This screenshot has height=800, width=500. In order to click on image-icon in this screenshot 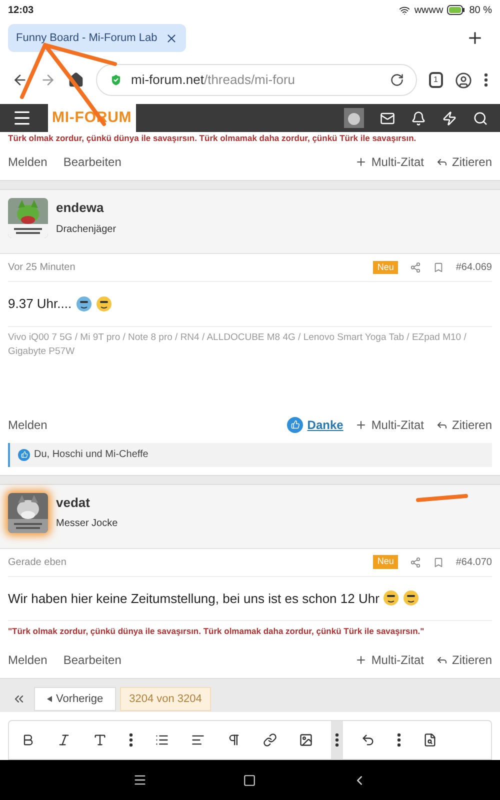, I will do `click(306, 740)`.